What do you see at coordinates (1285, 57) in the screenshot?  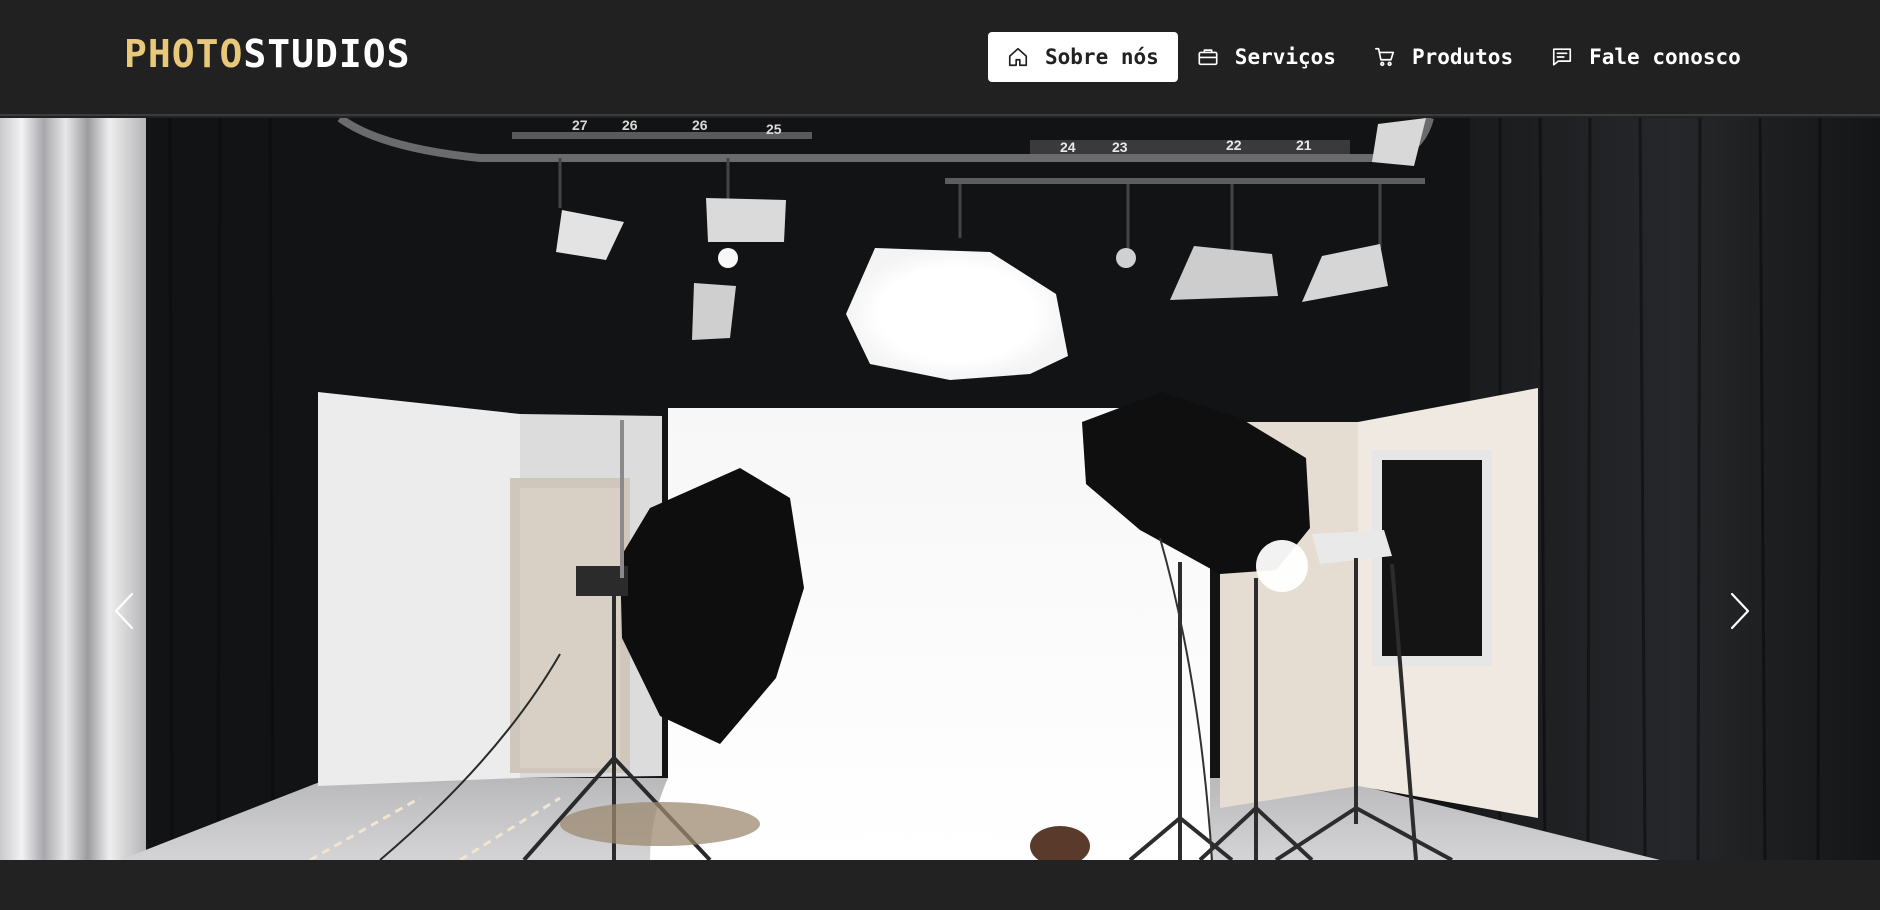 I see `nav-label: Serviços` at bounding box center [1285, 57].